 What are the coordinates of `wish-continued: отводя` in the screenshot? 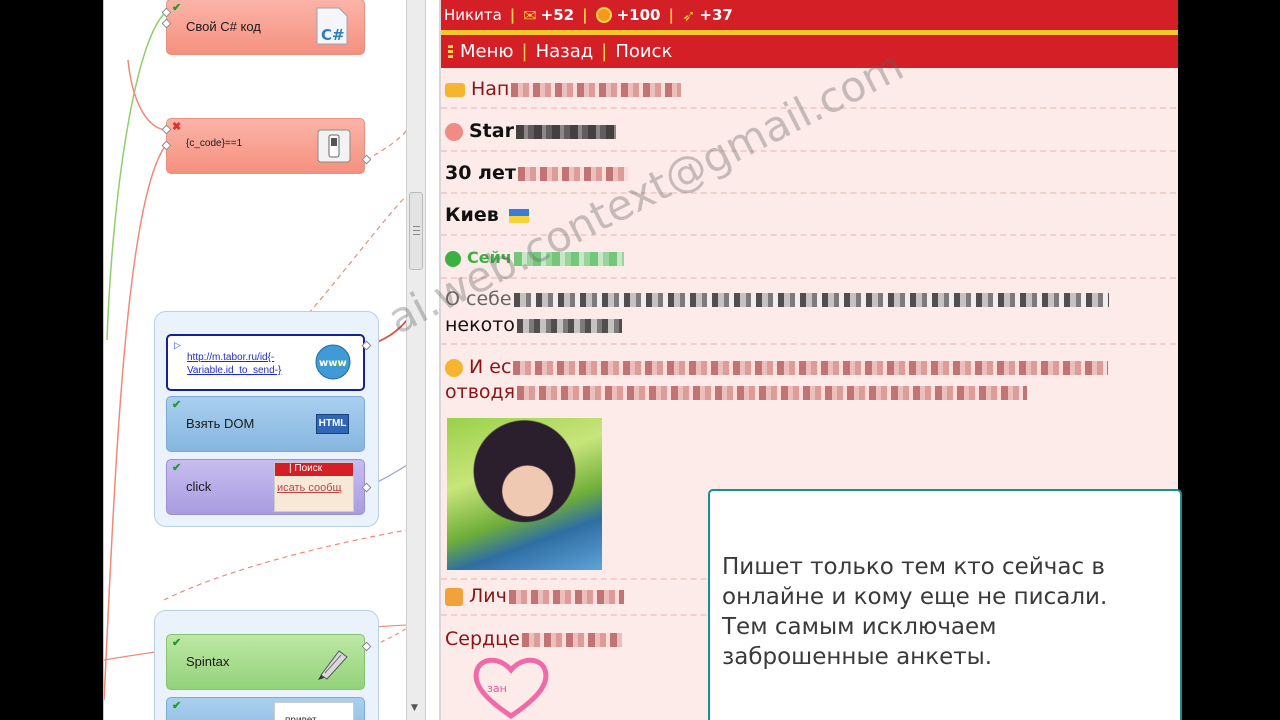 It's located at (736, 392).